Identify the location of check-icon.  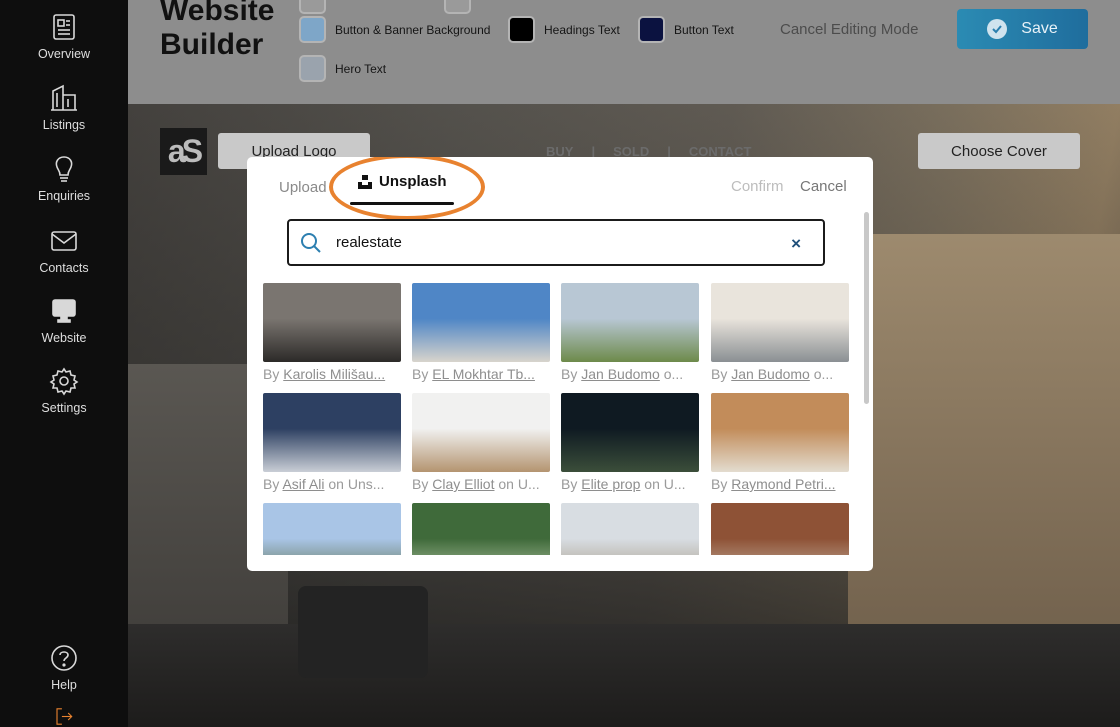
(997, 29).